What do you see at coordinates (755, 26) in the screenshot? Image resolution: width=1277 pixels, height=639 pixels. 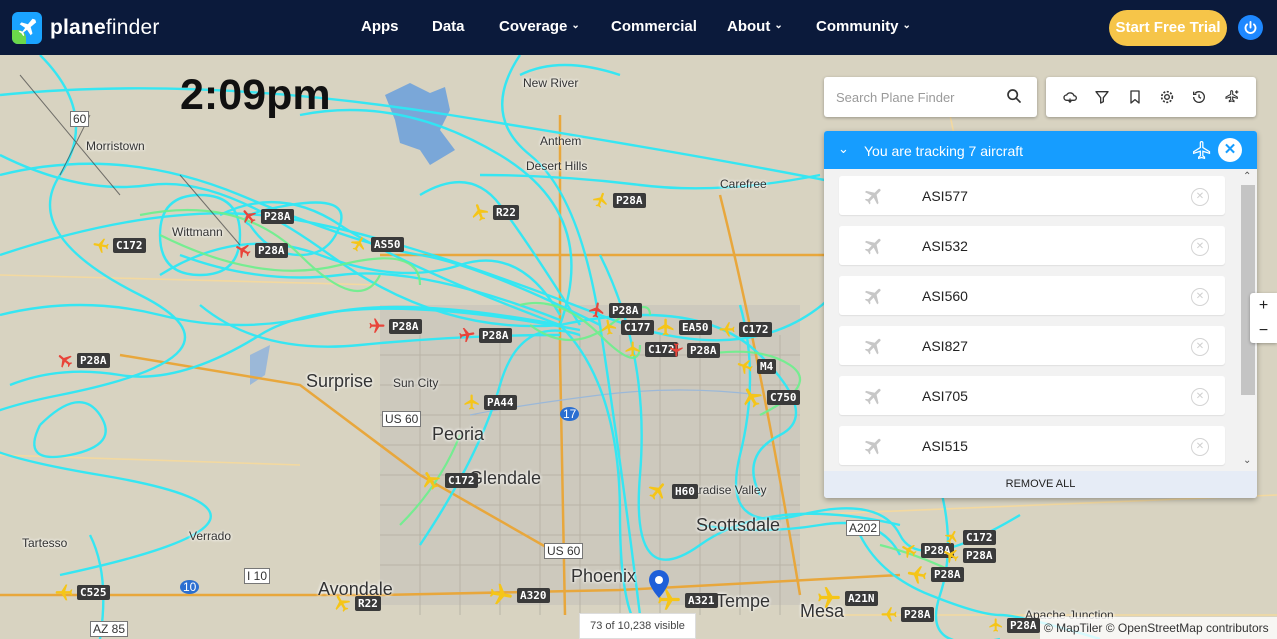 I see `nav-about: About ⌄` at bounding box center [755, 26].